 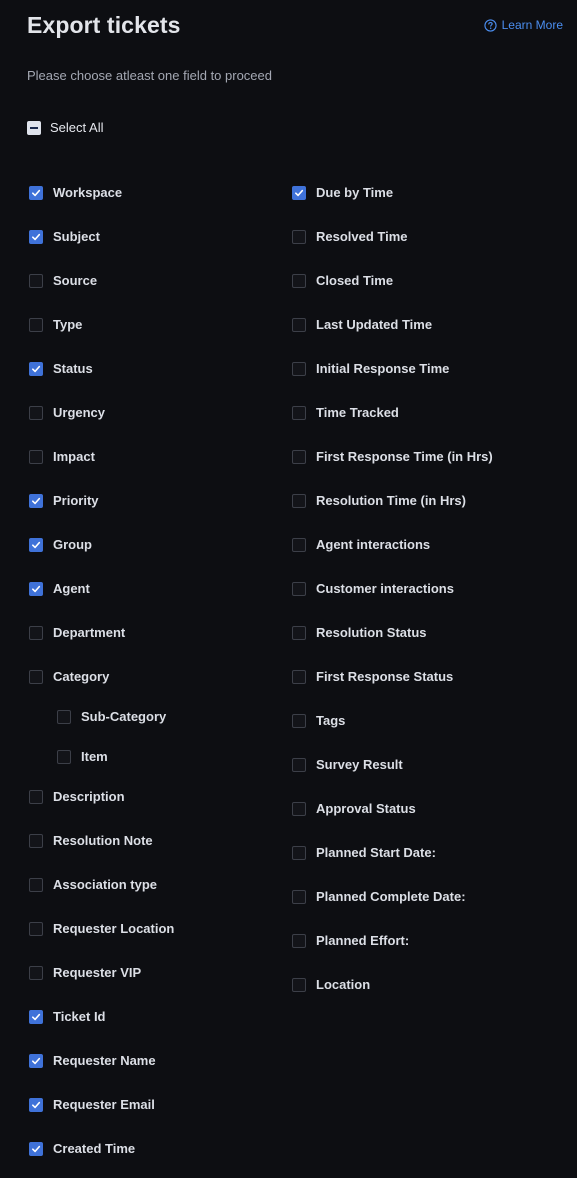 What do you see at coordinates (391, 500) in the screenshot?
I see `field-label: Resolution Time (in Hrs)` at bounding box center [391, 500].